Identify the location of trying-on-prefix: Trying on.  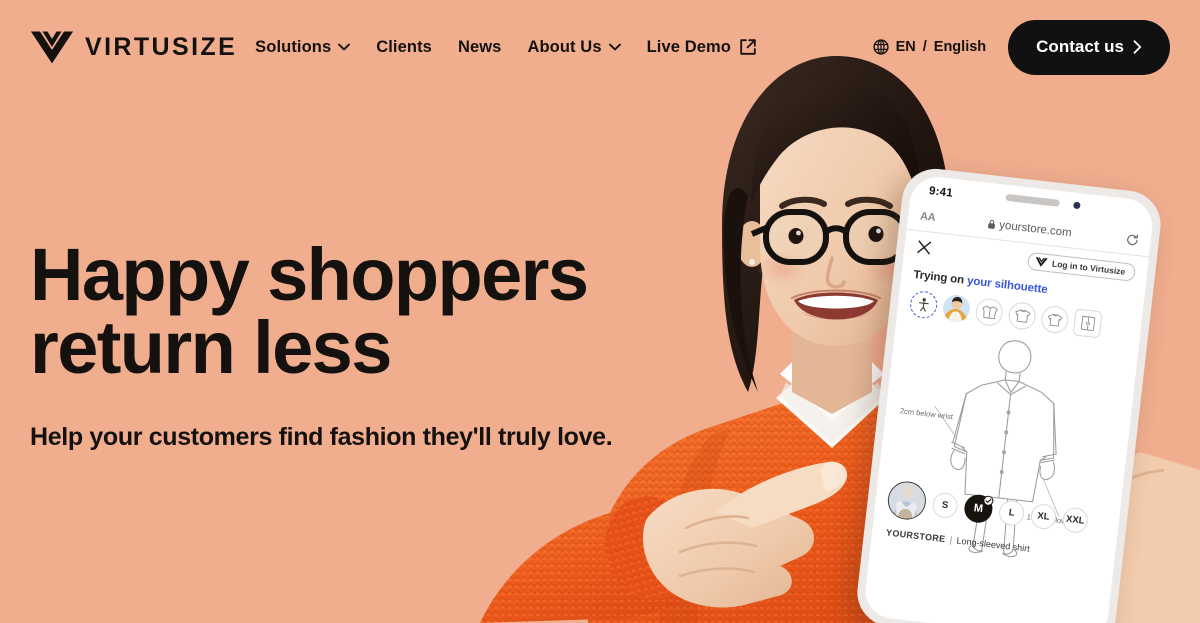
(938, 277).